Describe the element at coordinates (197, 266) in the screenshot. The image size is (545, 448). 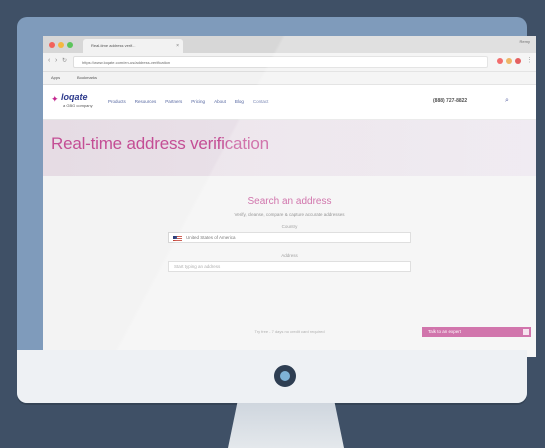
I see `address-placeholder: Start typing an address` at that location.